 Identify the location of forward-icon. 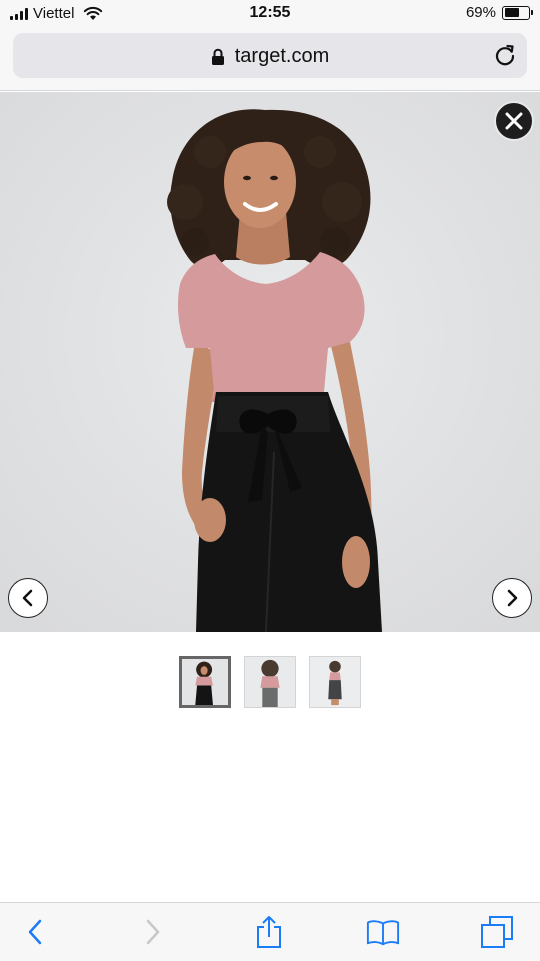
(153, 932).